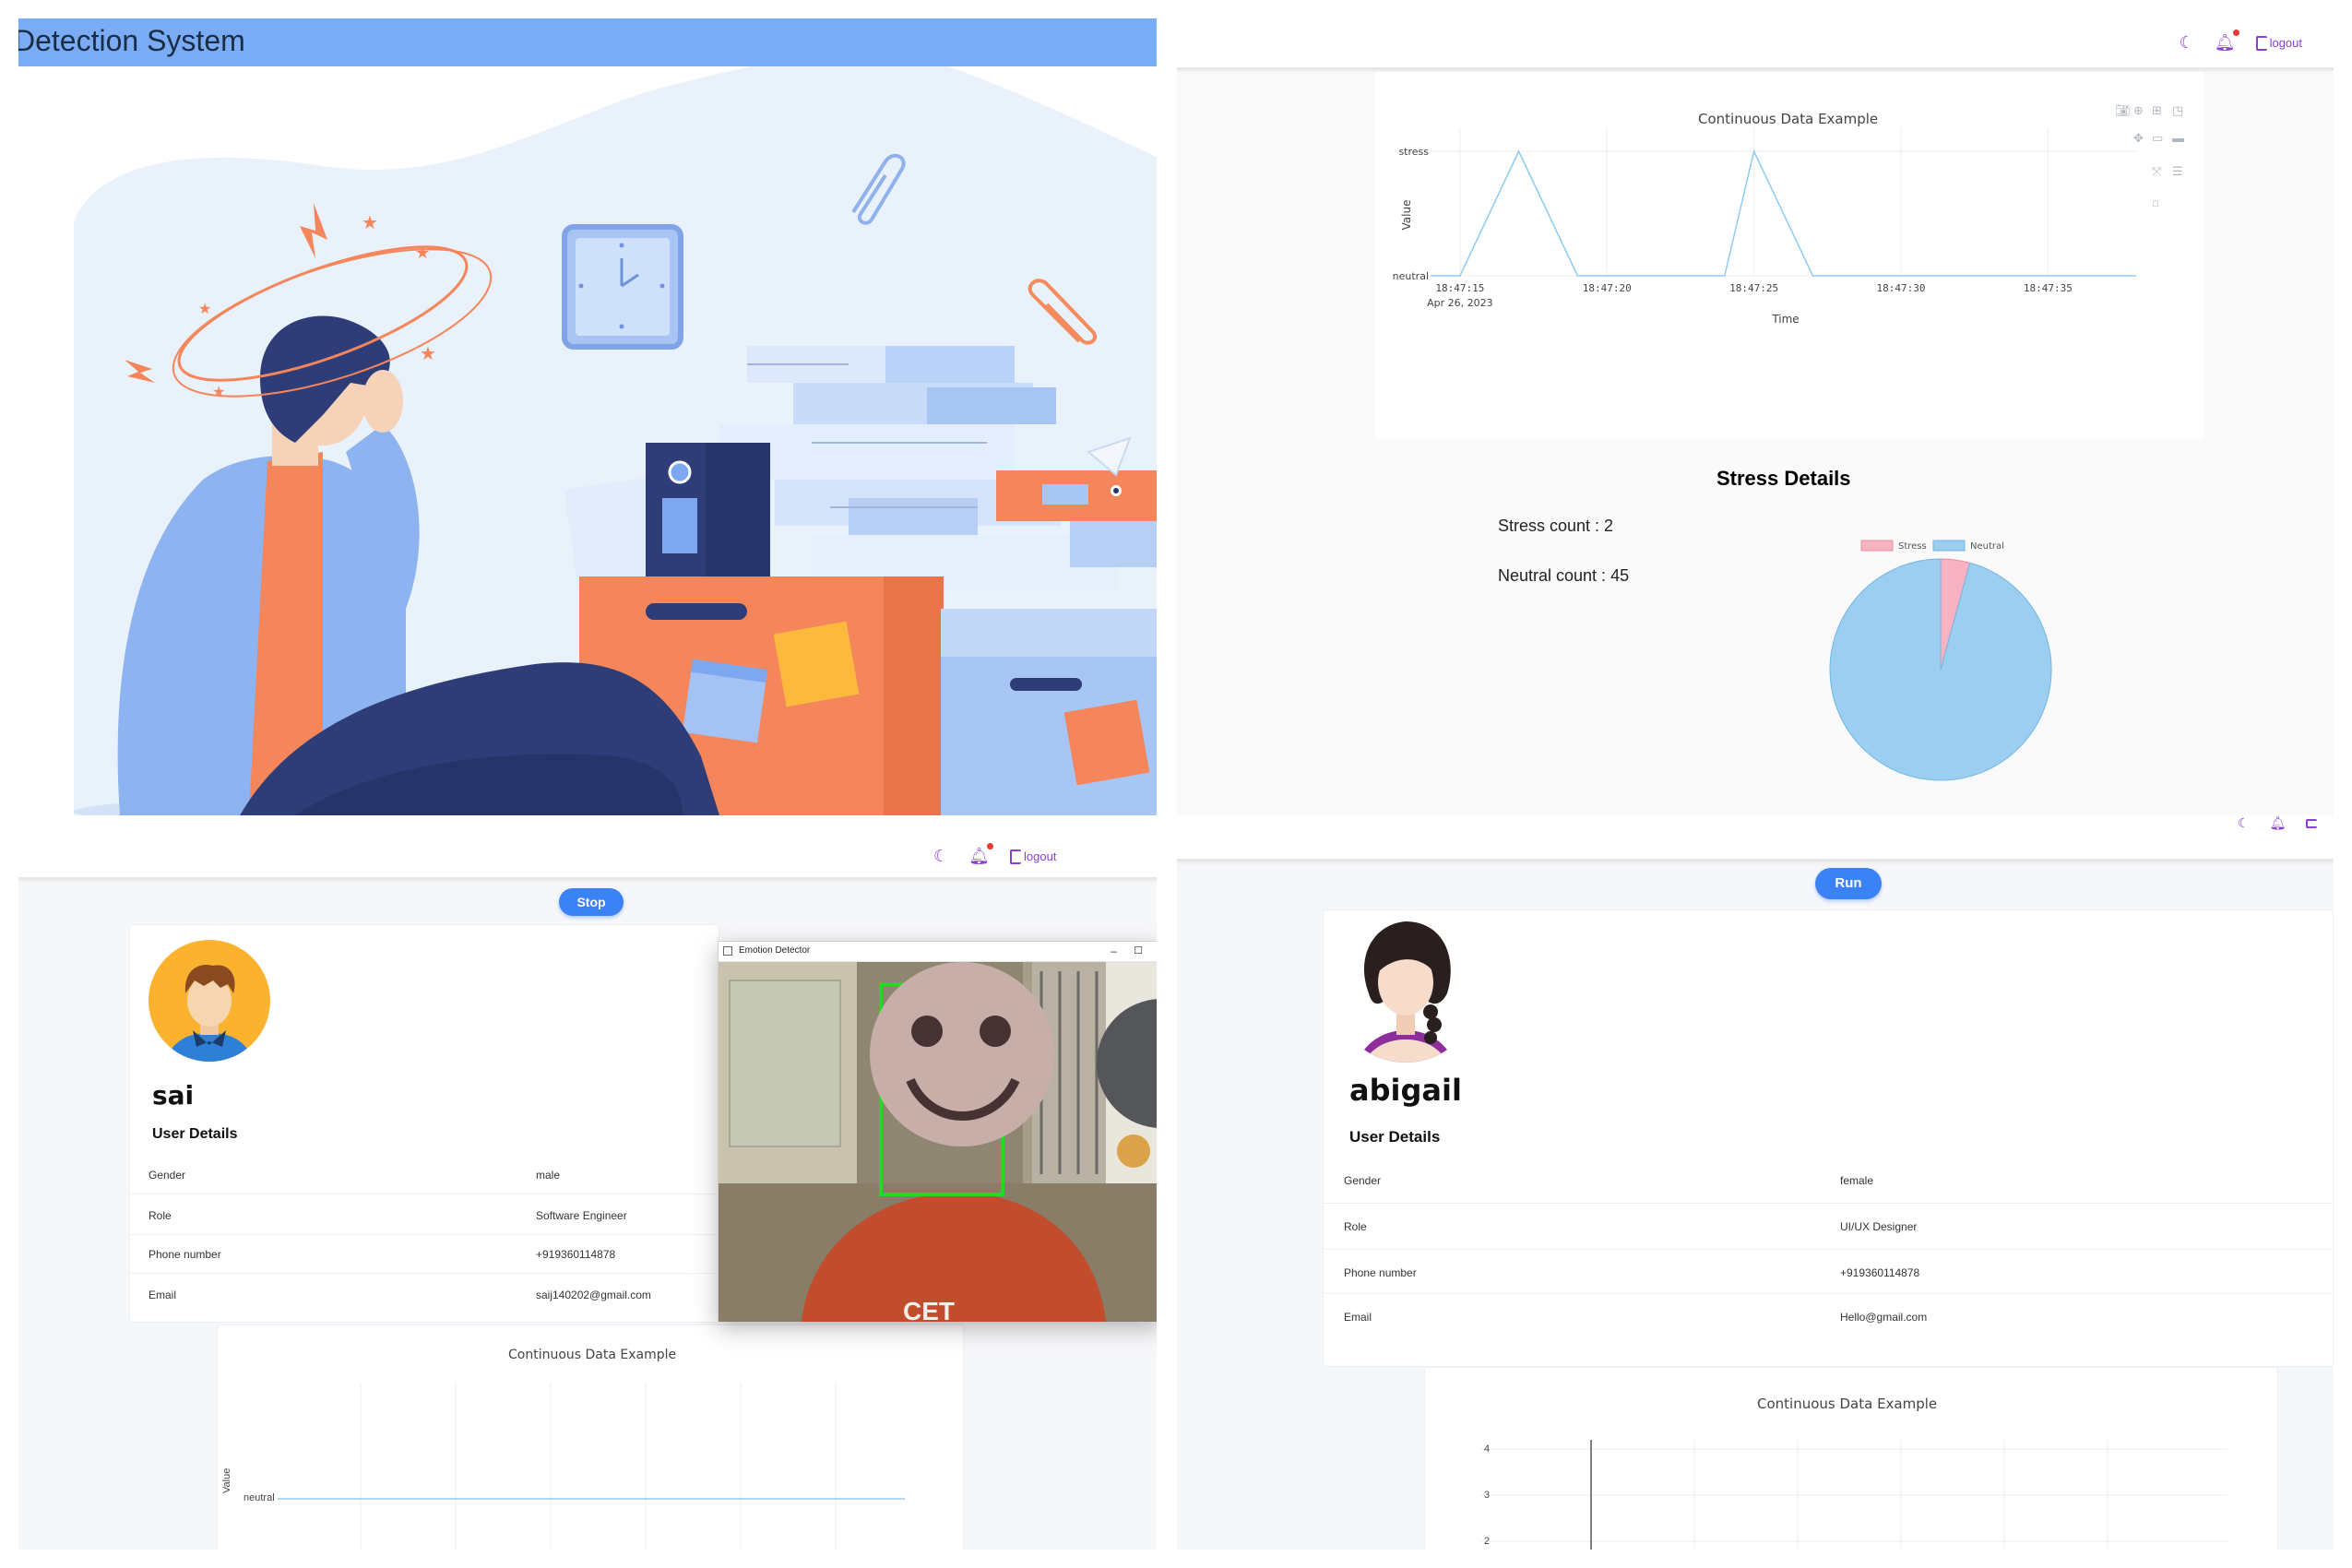 This screenshot has width=2352, height=1568. Describe the element at coordinates (593, 1295) in the screenshot. I see `detail-value: saij140202@gmail.com` at that location.